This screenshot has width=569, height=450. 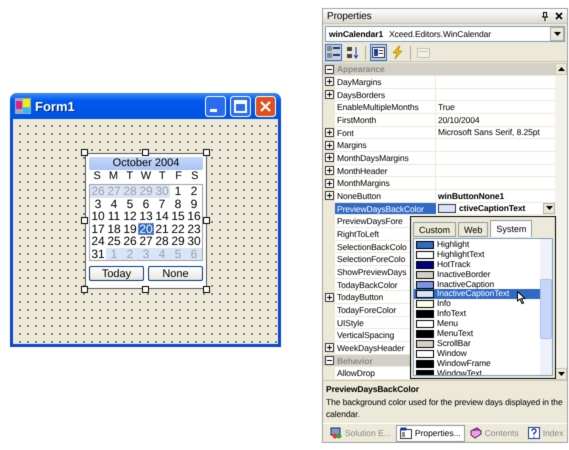 What do you see at coordinates (350, 322) in the screenshot?
I see `property-name: UIStyle` at bounding box center [350, 322].